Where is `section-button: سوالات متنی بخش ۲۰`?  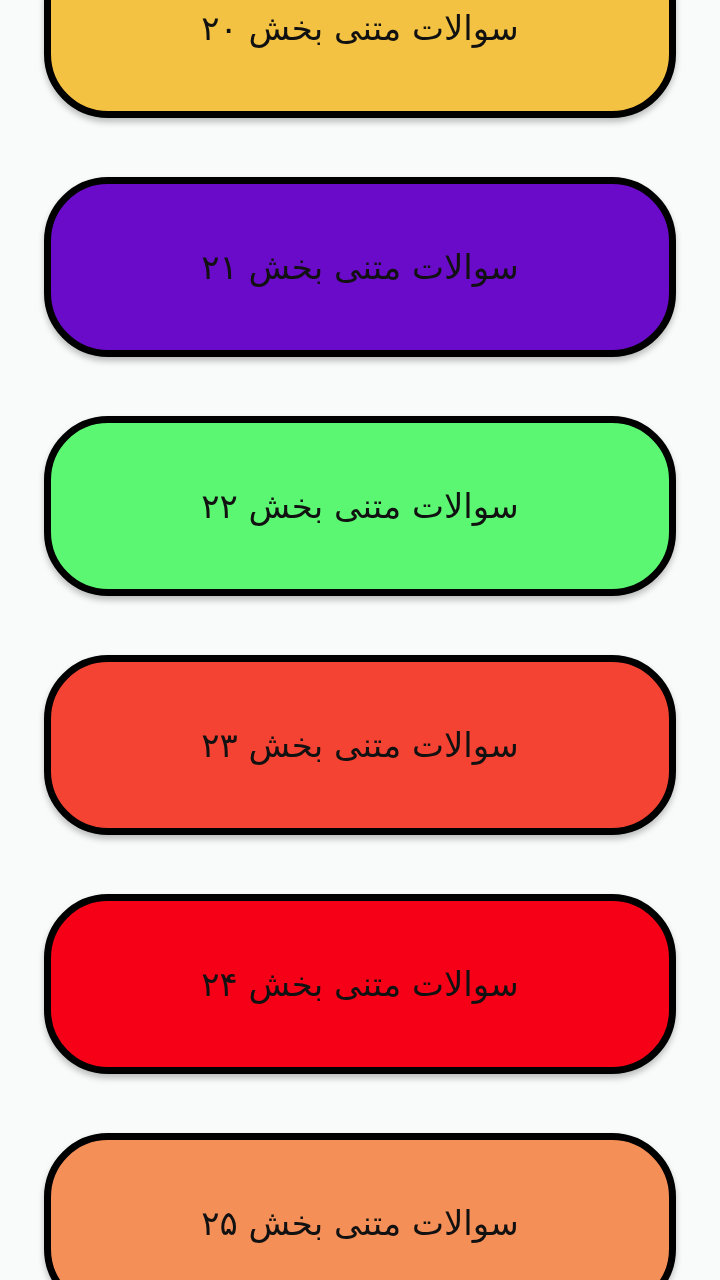
section-button: سوالات متنی بخش ۲۰ is located at coordinates (360, 59).